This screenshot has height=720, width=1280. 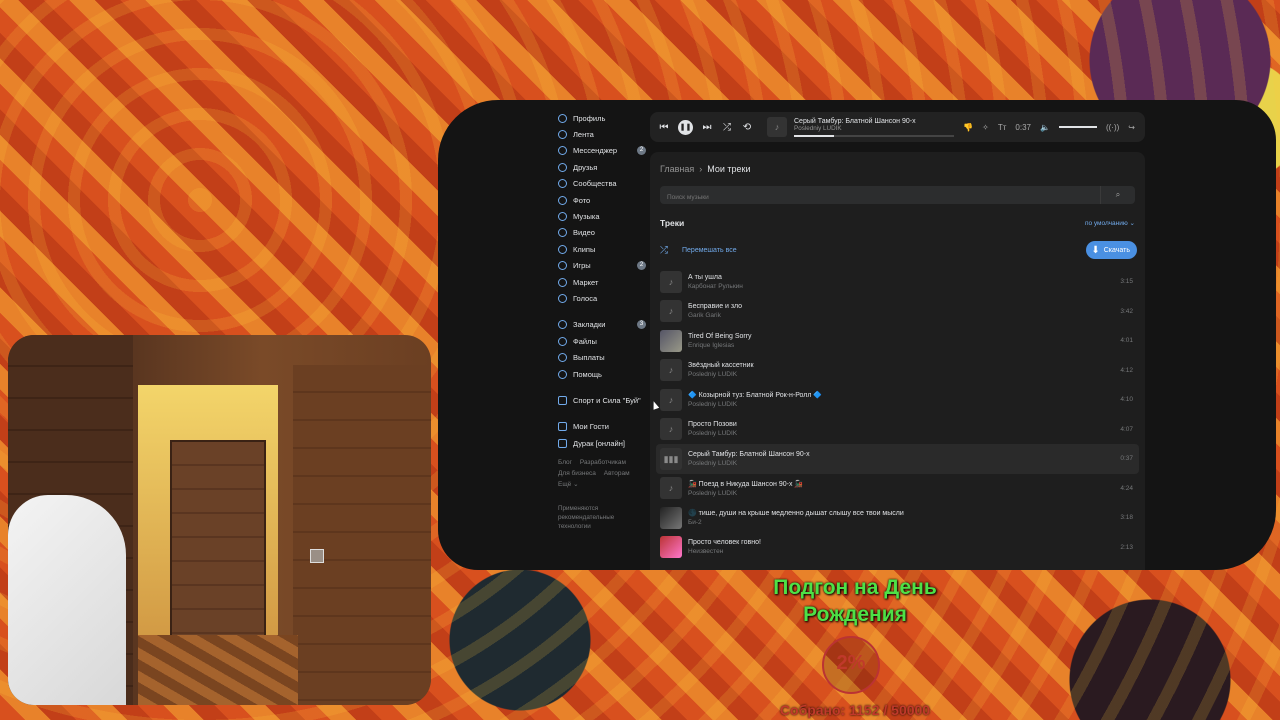 I want to click on goal-title-line1: Подгон на День, so click(x=855, y=587).